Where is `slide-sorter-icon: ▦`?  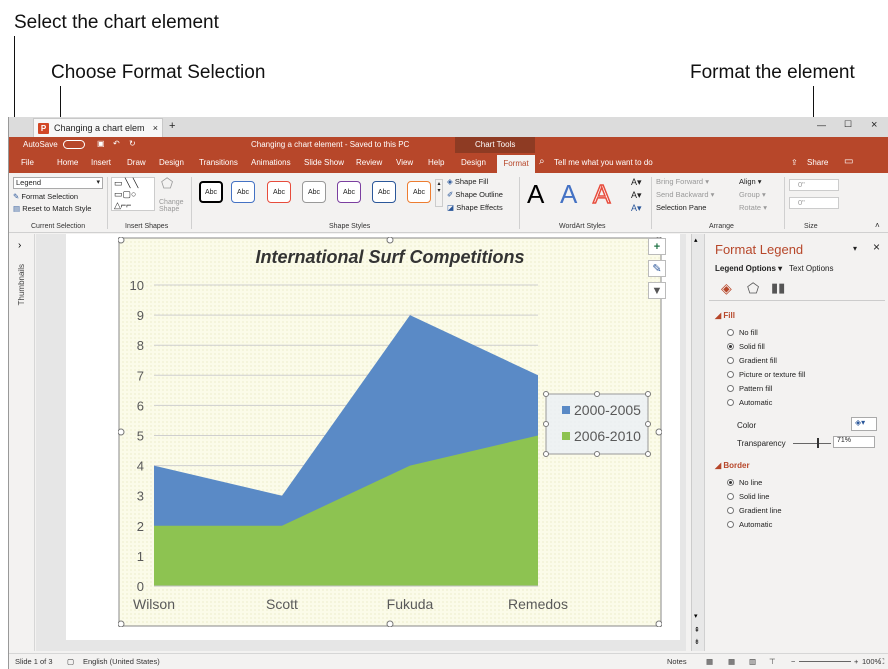
slide-sorter-icon: ▦ is located at coordinates (731, 661).